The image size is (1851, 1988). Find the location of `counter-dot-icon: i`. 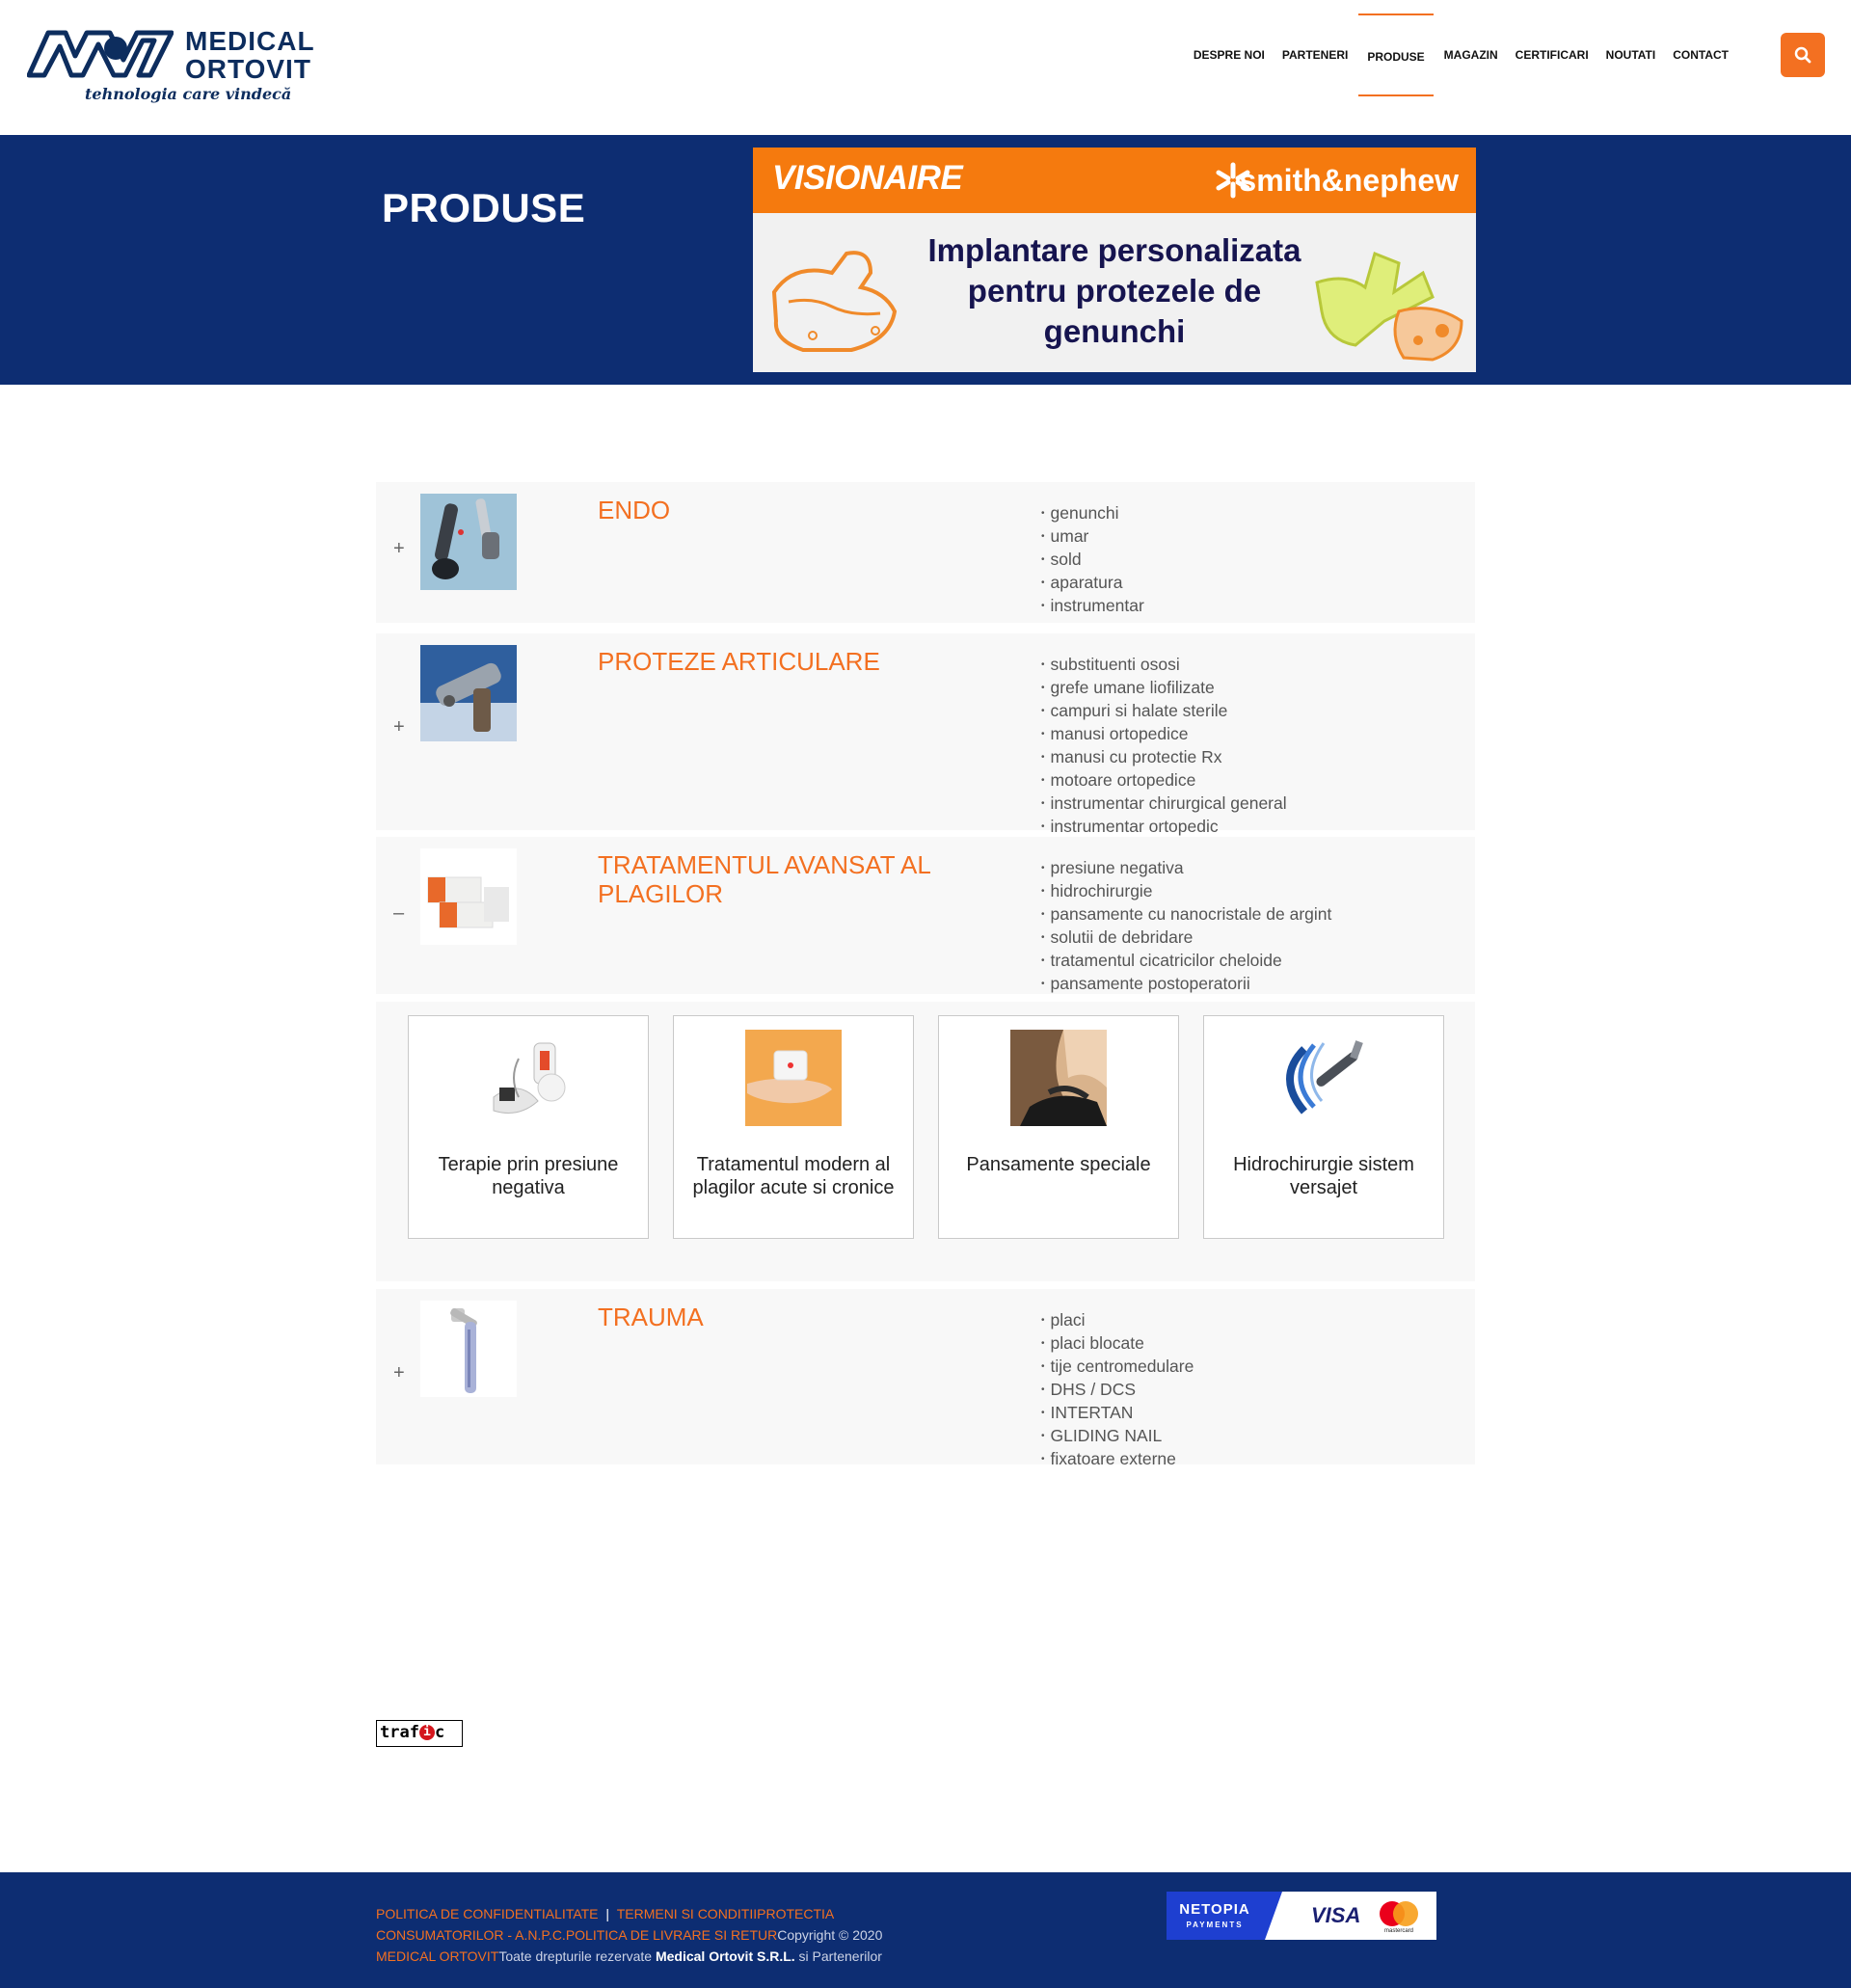

counter-dot-icon: i is located at coordinates (426, 1732).